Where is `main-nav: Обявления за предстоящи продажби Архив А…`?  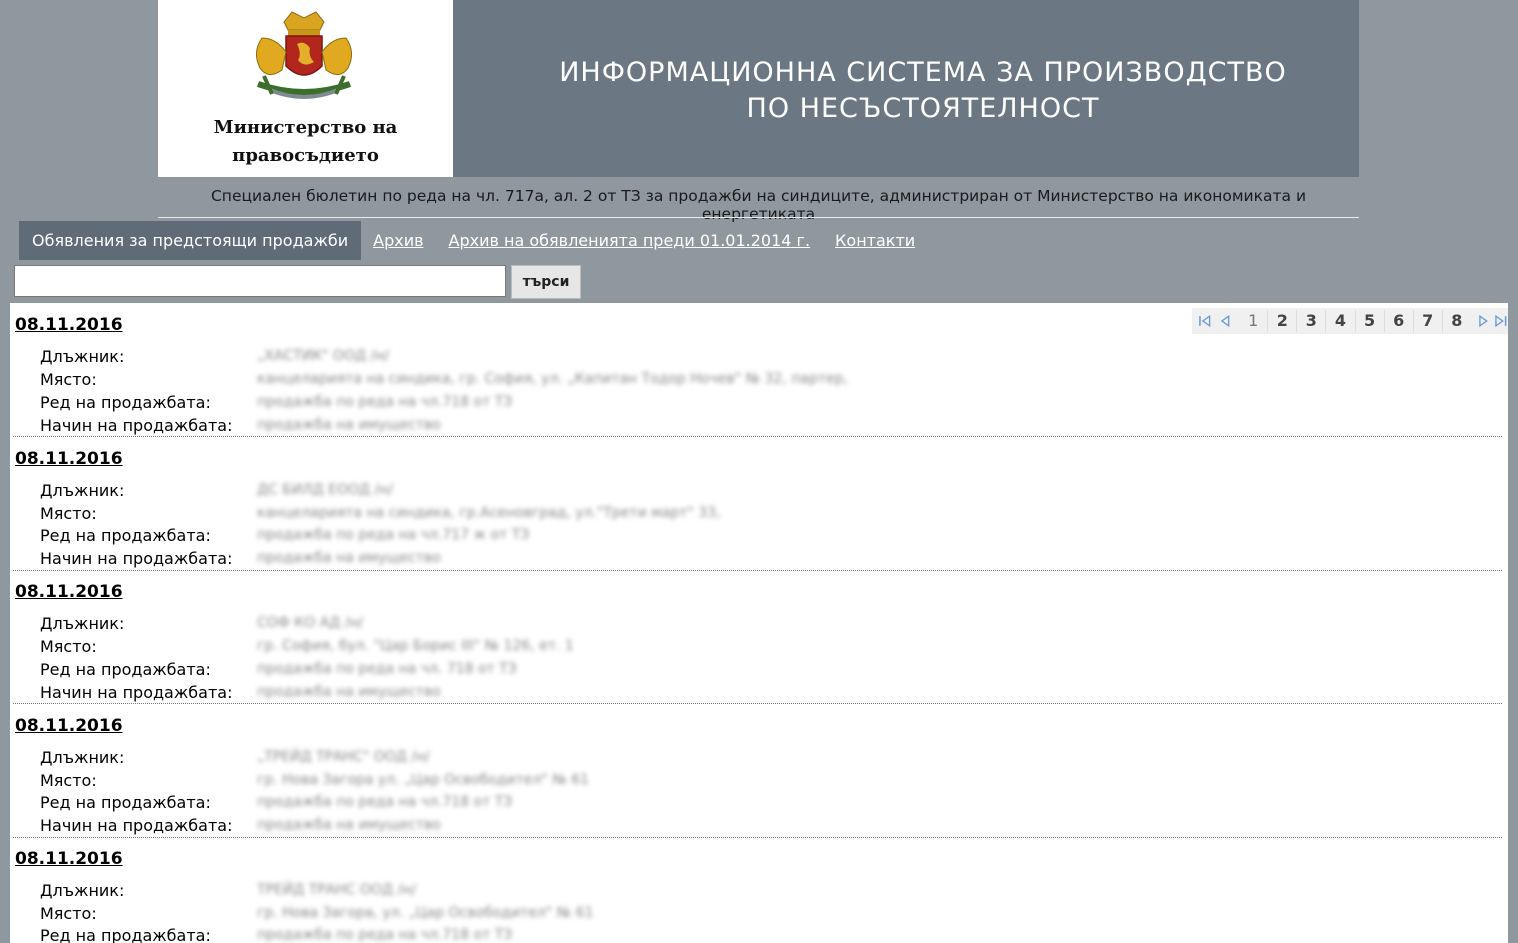
main-nav: Обявления за предстоящи продажби Архив А… is located at coordinates (473, 240).